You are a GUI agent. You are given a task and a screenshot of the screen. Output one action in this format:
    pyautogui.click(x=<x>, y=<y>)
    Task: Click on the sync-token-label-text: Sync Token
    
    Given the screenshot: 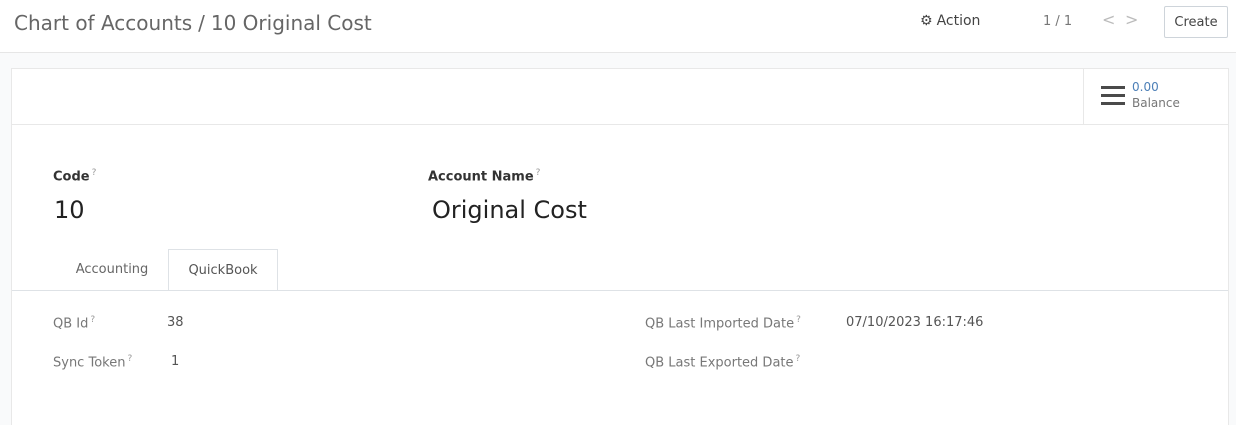 What is the action you would take?
    pyautogui.click(x=89, y=363)
    